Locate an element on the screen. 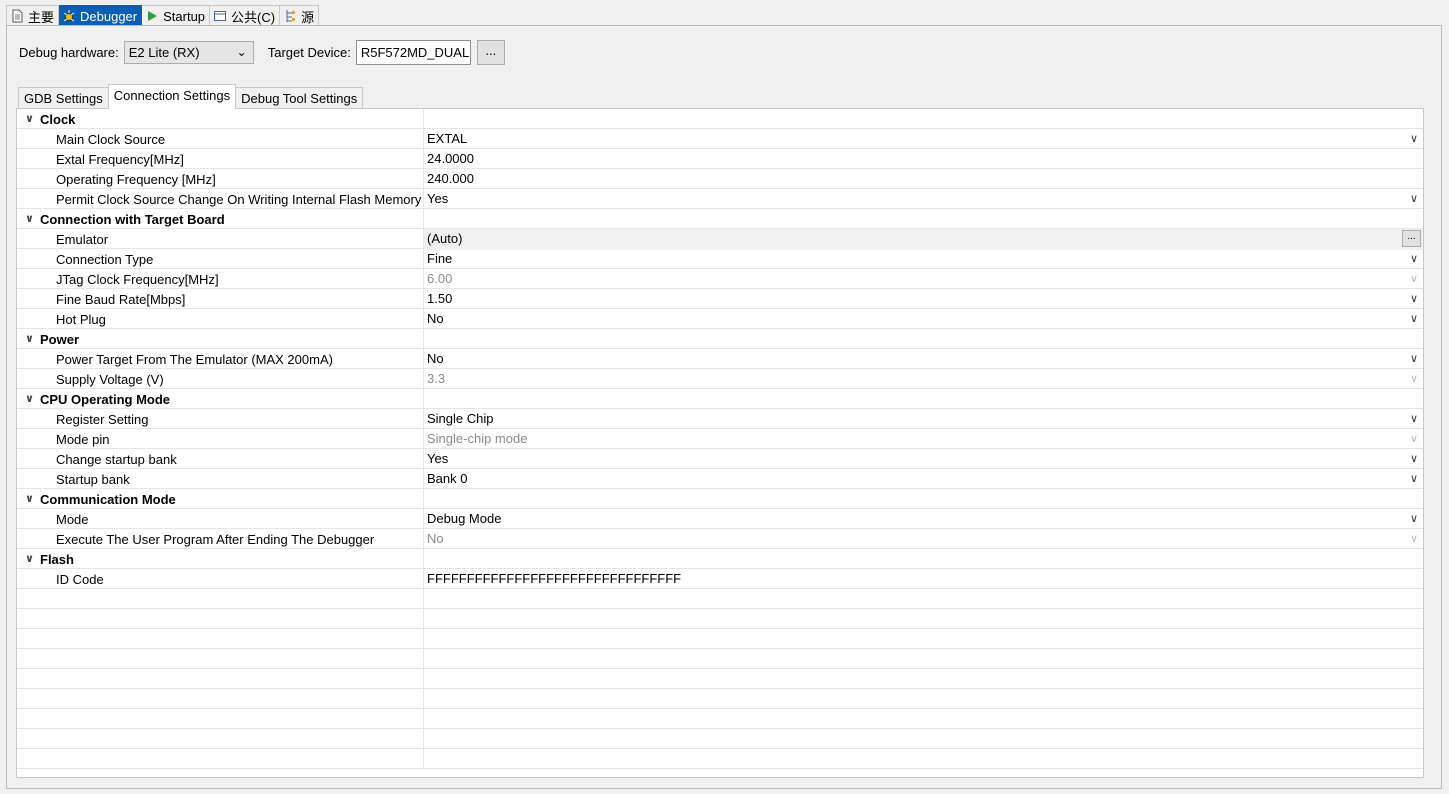 The image size is (1449, 794). debug-hardware-select: E2 Lite (RX) ⌄ is located at coordinates (188, 52).